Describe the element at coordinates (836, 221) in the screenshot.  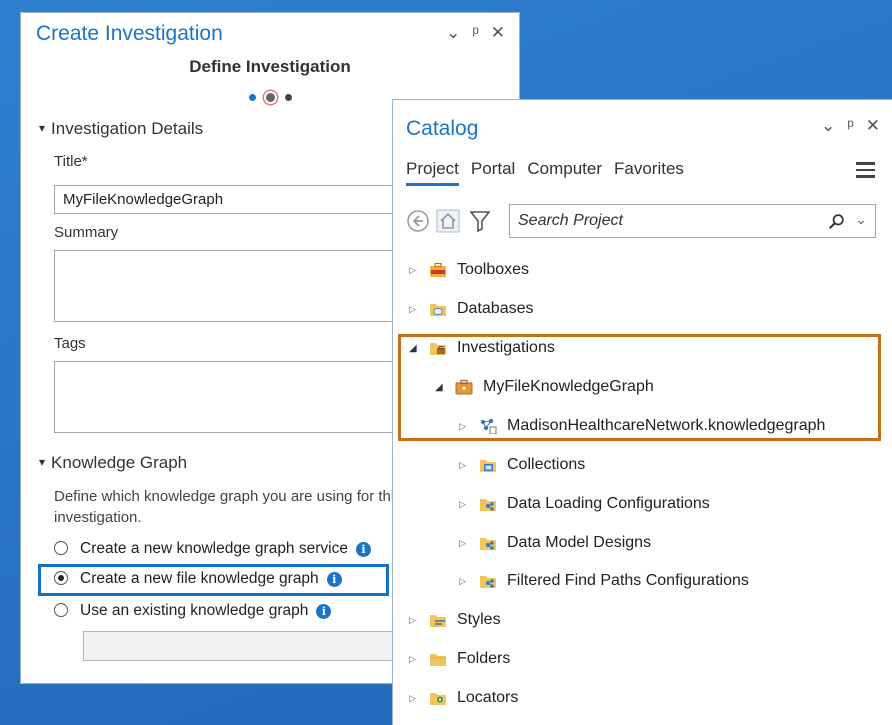
I see `search-icon` at that location.